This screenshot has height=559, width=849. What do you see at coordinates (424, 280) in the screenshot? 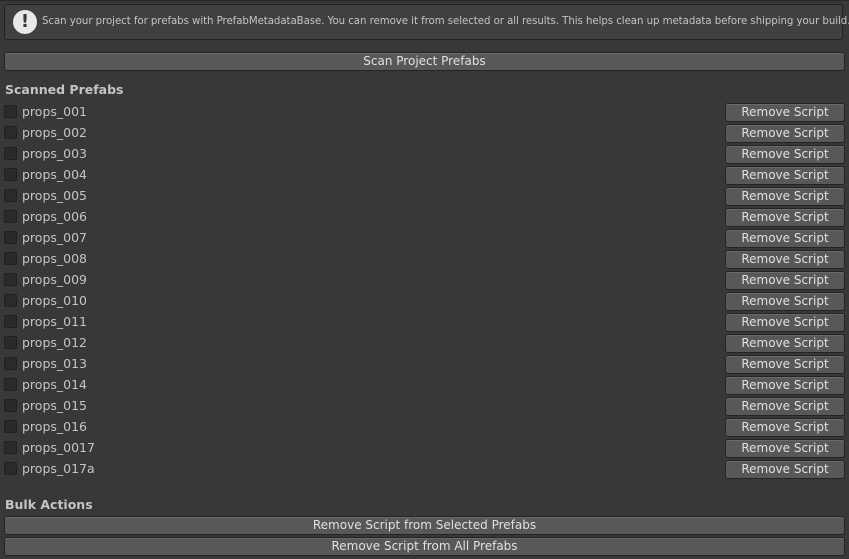
I see `prefab-row: props_009 Remove Script` at bounding box center [424, 280].